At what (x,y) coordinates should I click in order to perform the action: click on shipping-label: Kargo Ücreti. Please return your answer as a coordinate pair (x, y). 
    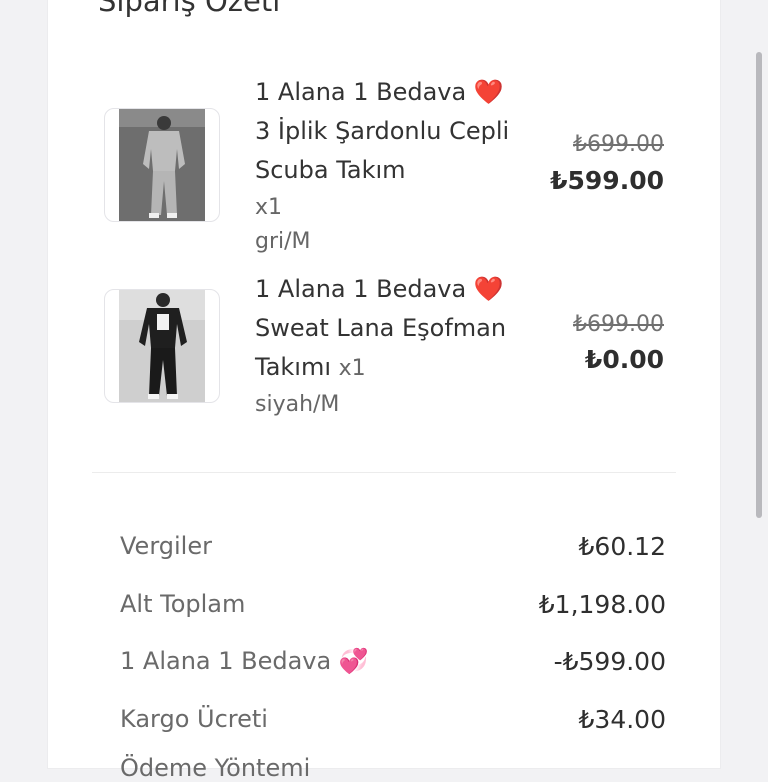
    Looking at the image, I should click on (194, 719).